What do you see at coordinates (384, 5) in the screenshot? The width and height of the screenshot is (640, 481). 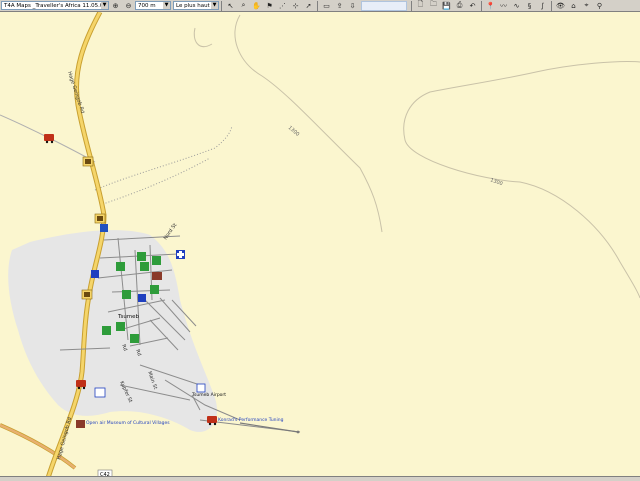 I see `device-status-box` at bounding box center [384, 5].